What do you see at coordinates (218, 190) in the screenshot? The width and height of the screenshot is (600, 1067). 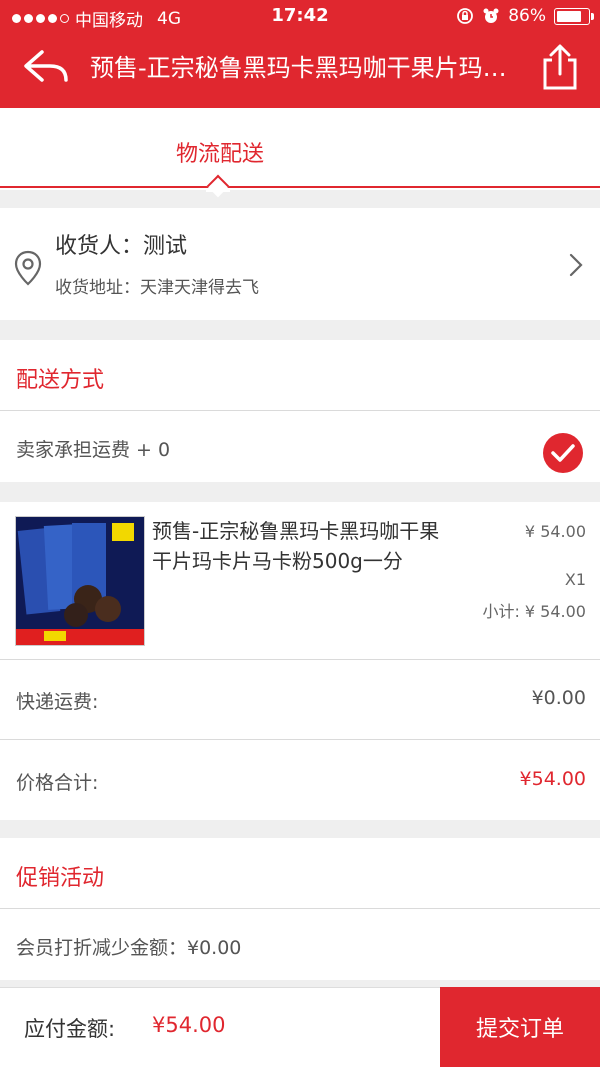 I see `tab-indicator-mask` at bounding box center [218, 190].